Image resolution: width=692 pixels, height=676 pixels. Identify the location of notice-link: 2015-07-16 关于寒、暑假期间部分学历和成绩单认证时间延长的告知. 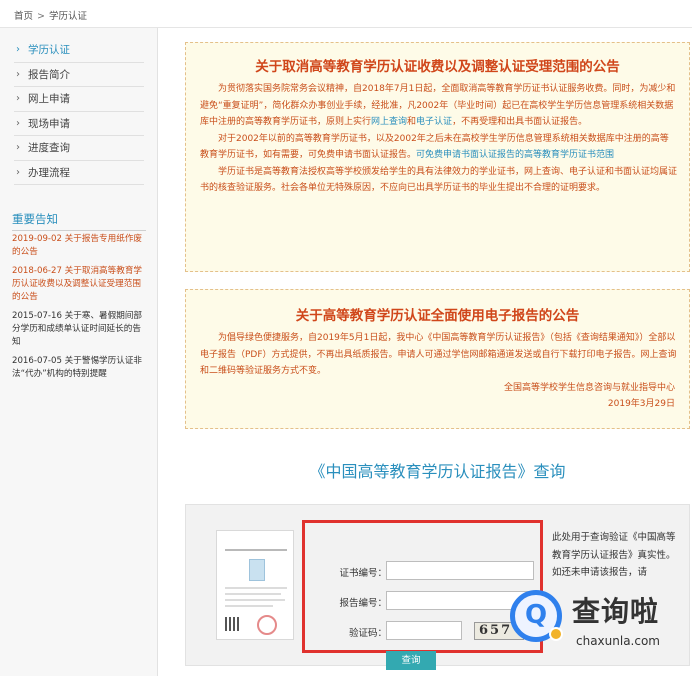
(80, 329).